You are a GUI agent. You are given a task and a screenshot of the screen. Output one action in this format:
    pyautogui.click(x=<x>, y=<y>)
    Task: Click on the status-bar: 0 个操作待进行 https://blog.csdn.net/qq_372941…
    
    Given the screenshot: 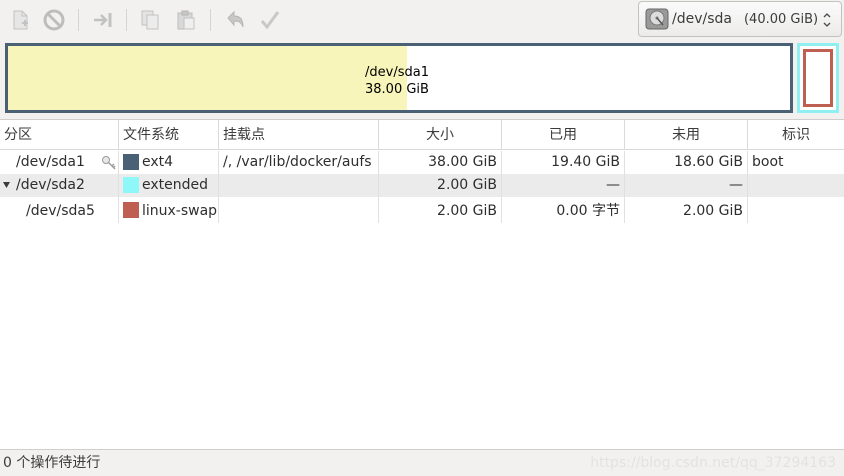 What is the action you would take?
    pyautogui.click(x=422, y=463)
    